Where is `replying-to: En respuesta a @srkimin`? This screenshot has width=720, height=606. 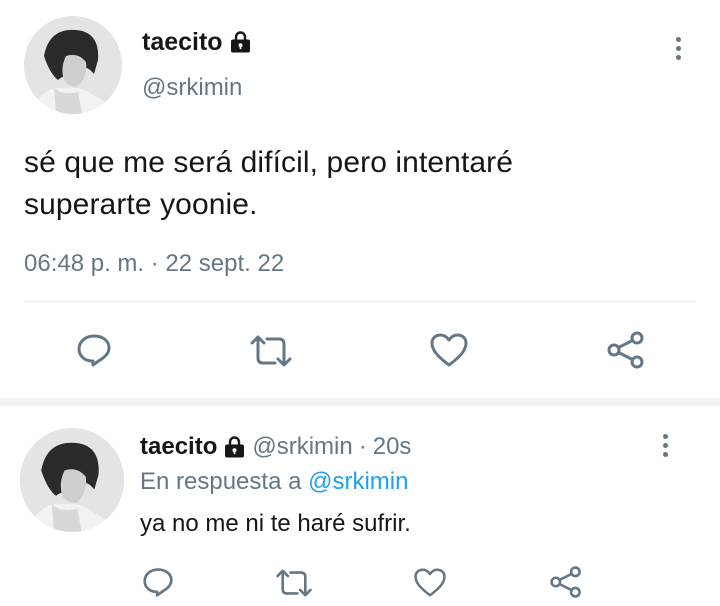 replying-to: En respuesta a @srkimin is located at coordinates (274, 482).